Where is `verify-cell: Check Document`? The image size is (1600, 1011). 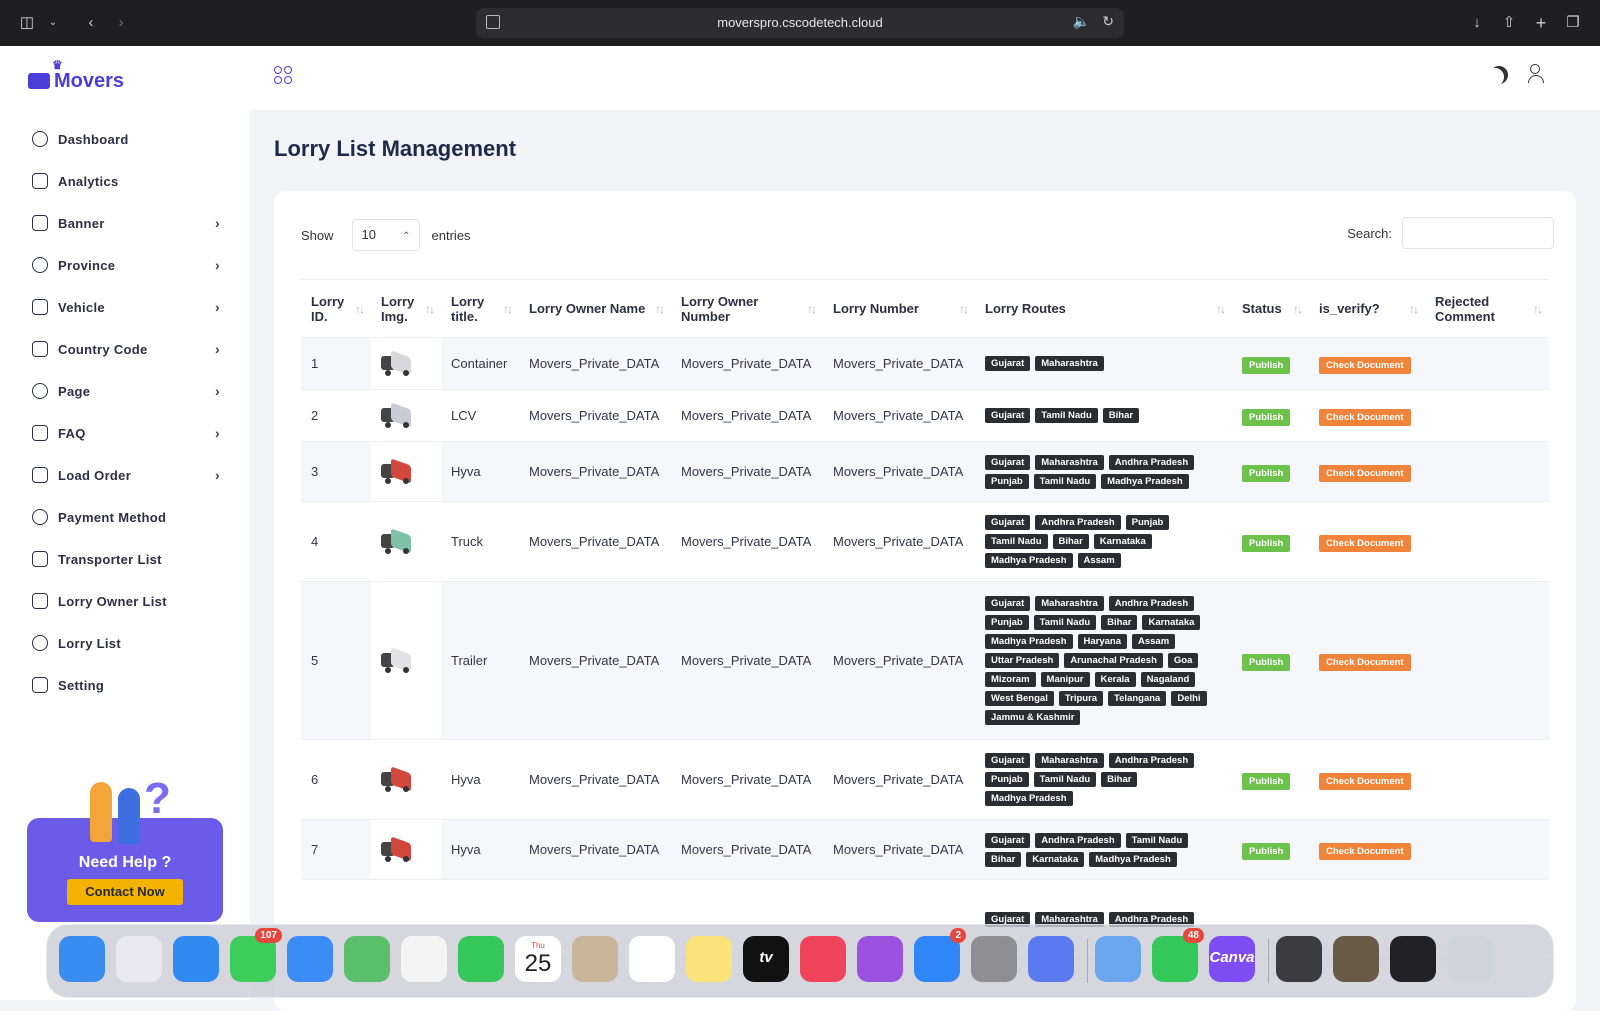 verify-cell: Check Document is located at coordinates (1367, 415).